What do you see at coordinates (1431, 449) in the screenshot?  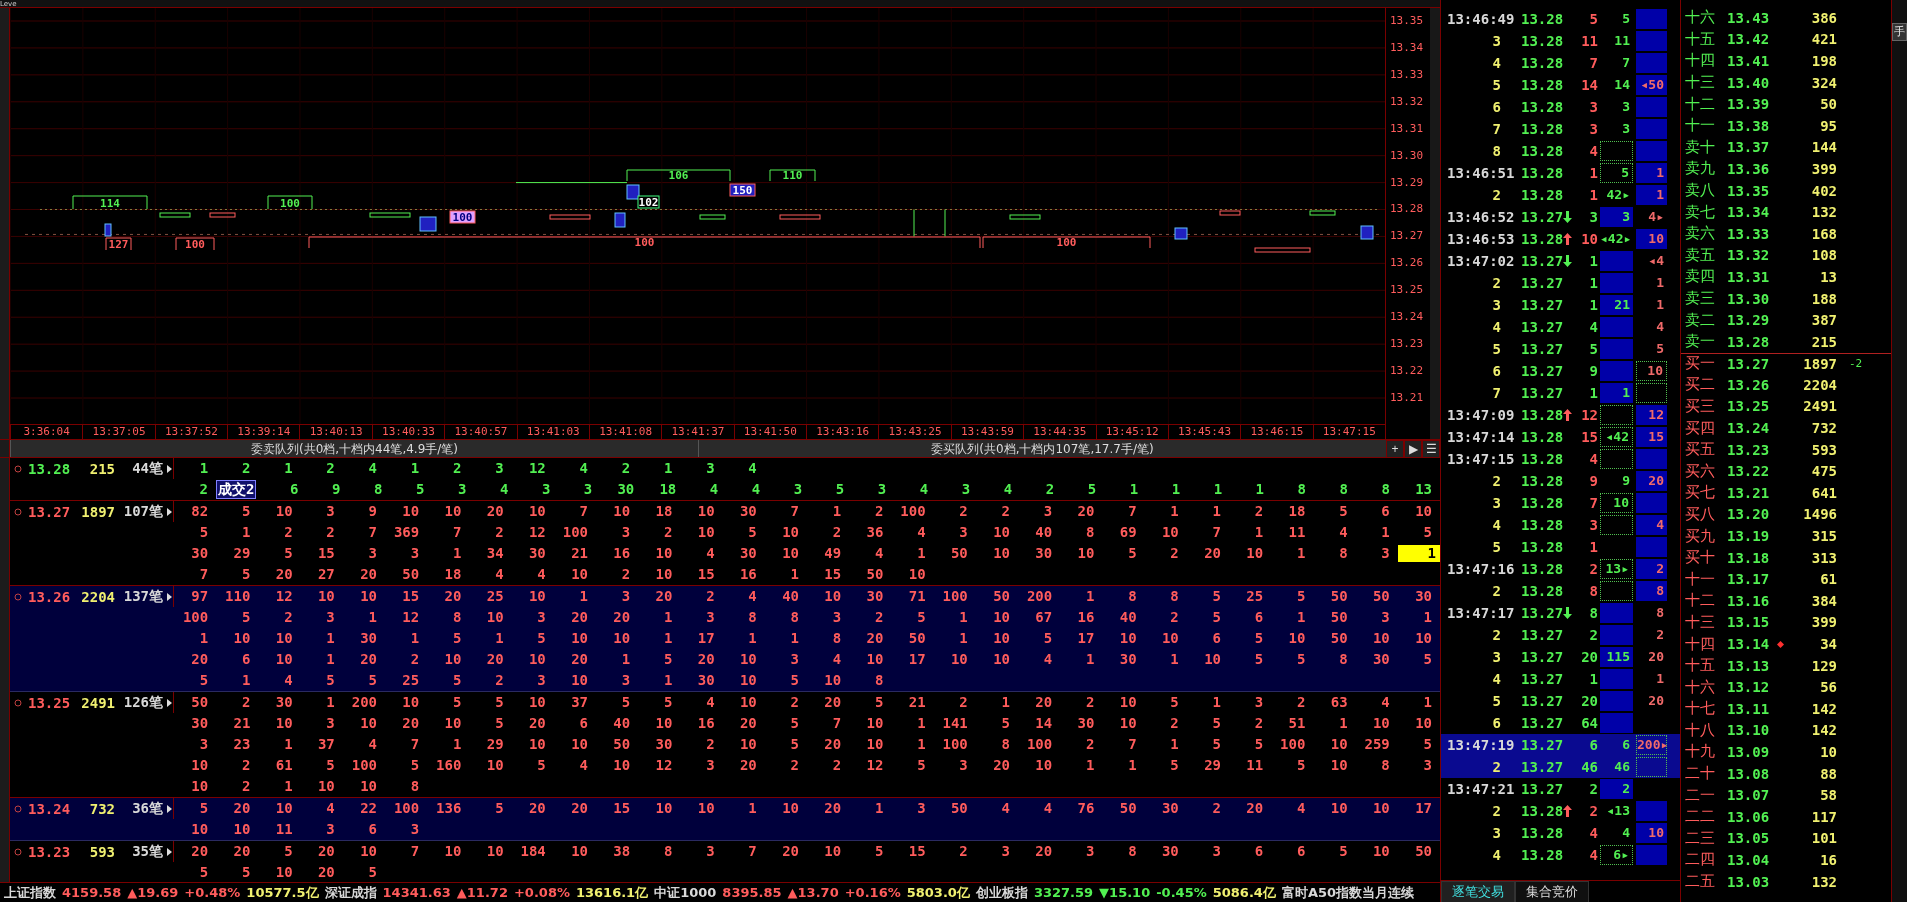 I see `toolbar-button: ☰` at bounding box center [1431, 449].